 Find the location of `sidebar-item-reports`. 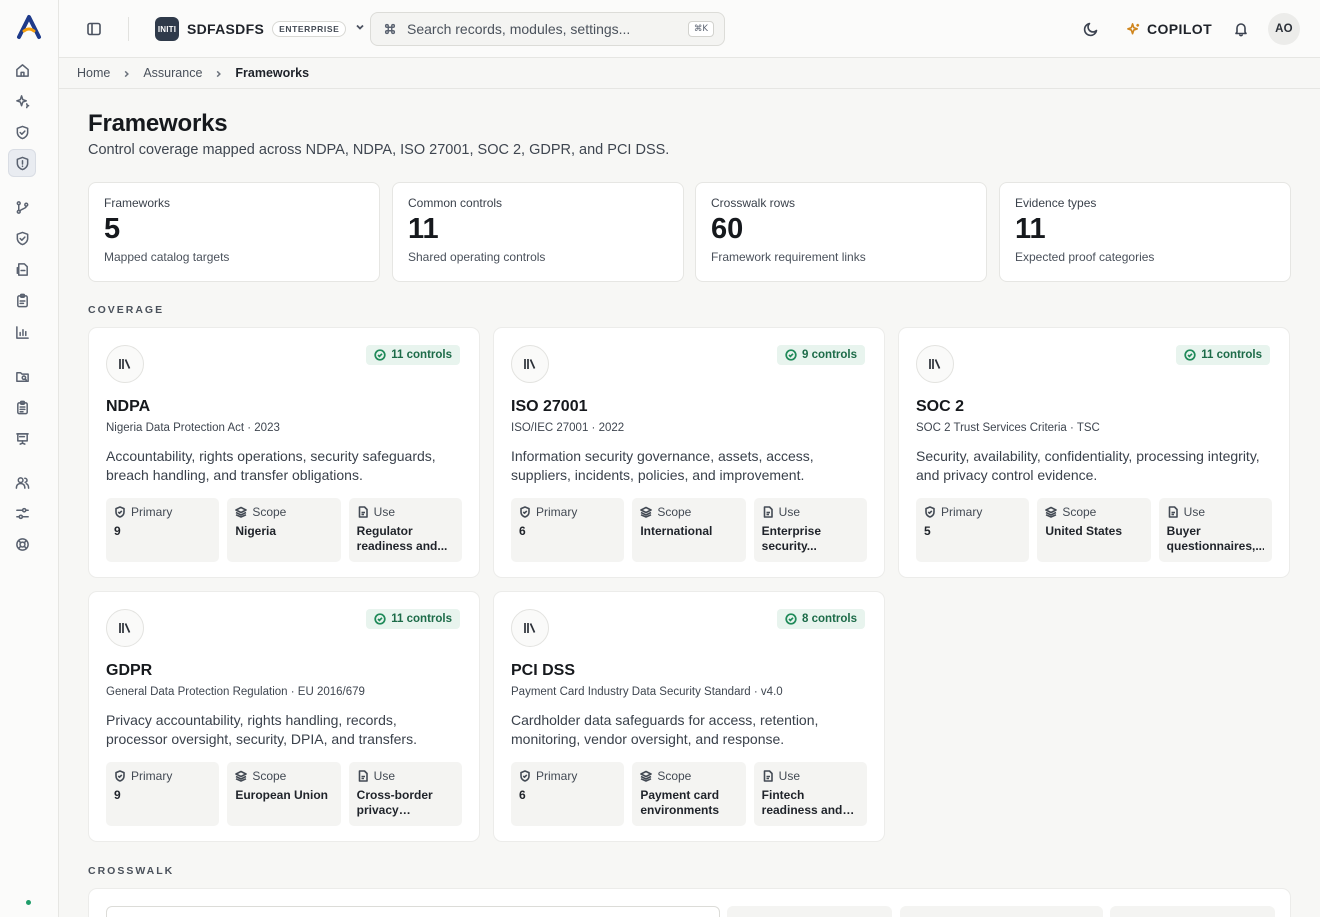

sidebar-item-reports is located at coordinates (22, 332).